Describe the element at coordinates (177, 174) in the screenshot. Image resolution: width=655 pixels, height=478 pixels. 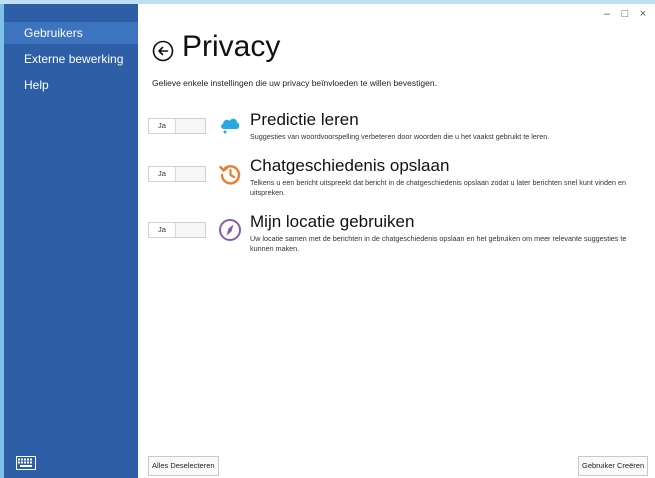
I see `toggle-chatgeschiedenis-opslaan: Ja` at that location.